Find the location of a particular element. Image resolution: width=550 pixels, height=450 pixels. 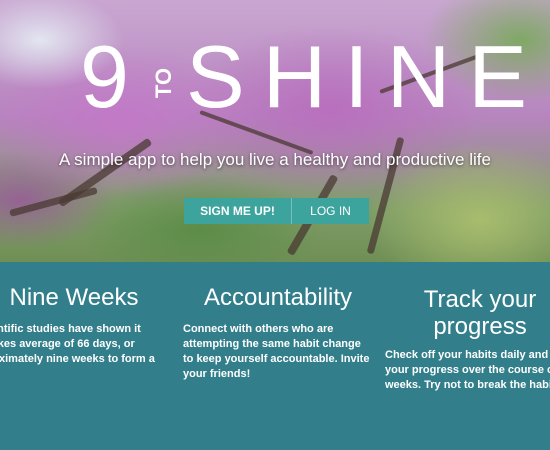

sign-me-up-button: SIGN ME UP! is located at coordinates (237, 211).